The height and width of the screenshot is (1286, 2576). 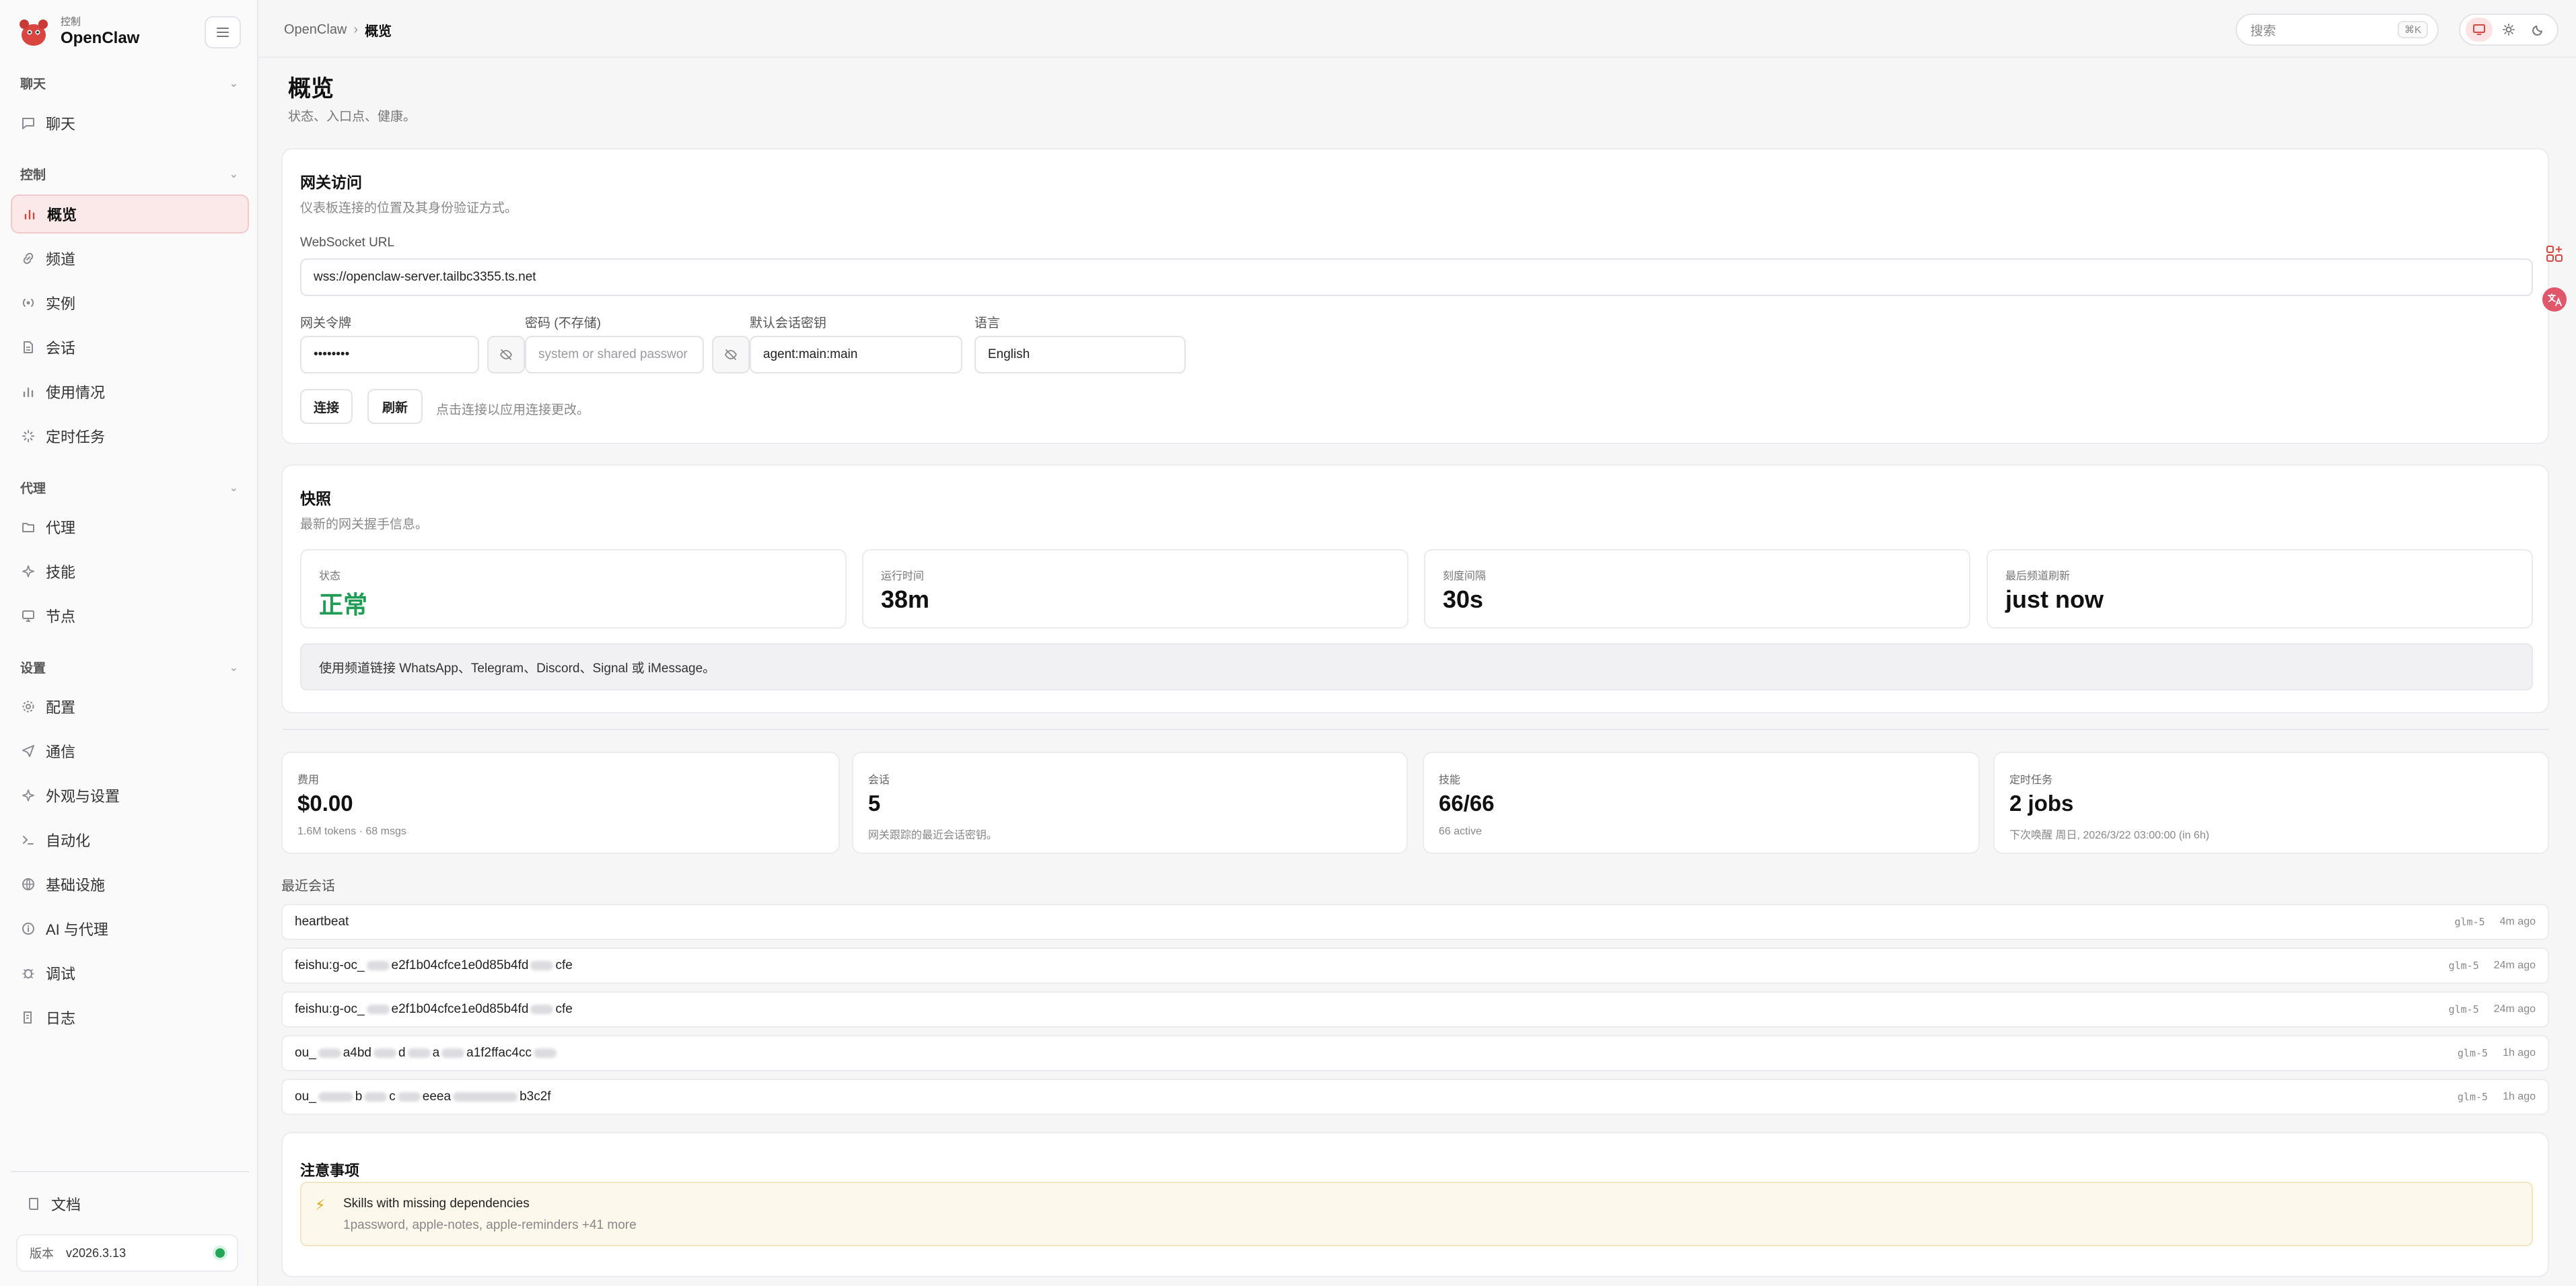 I want to click on language-label: 语言, so click(x=987, y=323).